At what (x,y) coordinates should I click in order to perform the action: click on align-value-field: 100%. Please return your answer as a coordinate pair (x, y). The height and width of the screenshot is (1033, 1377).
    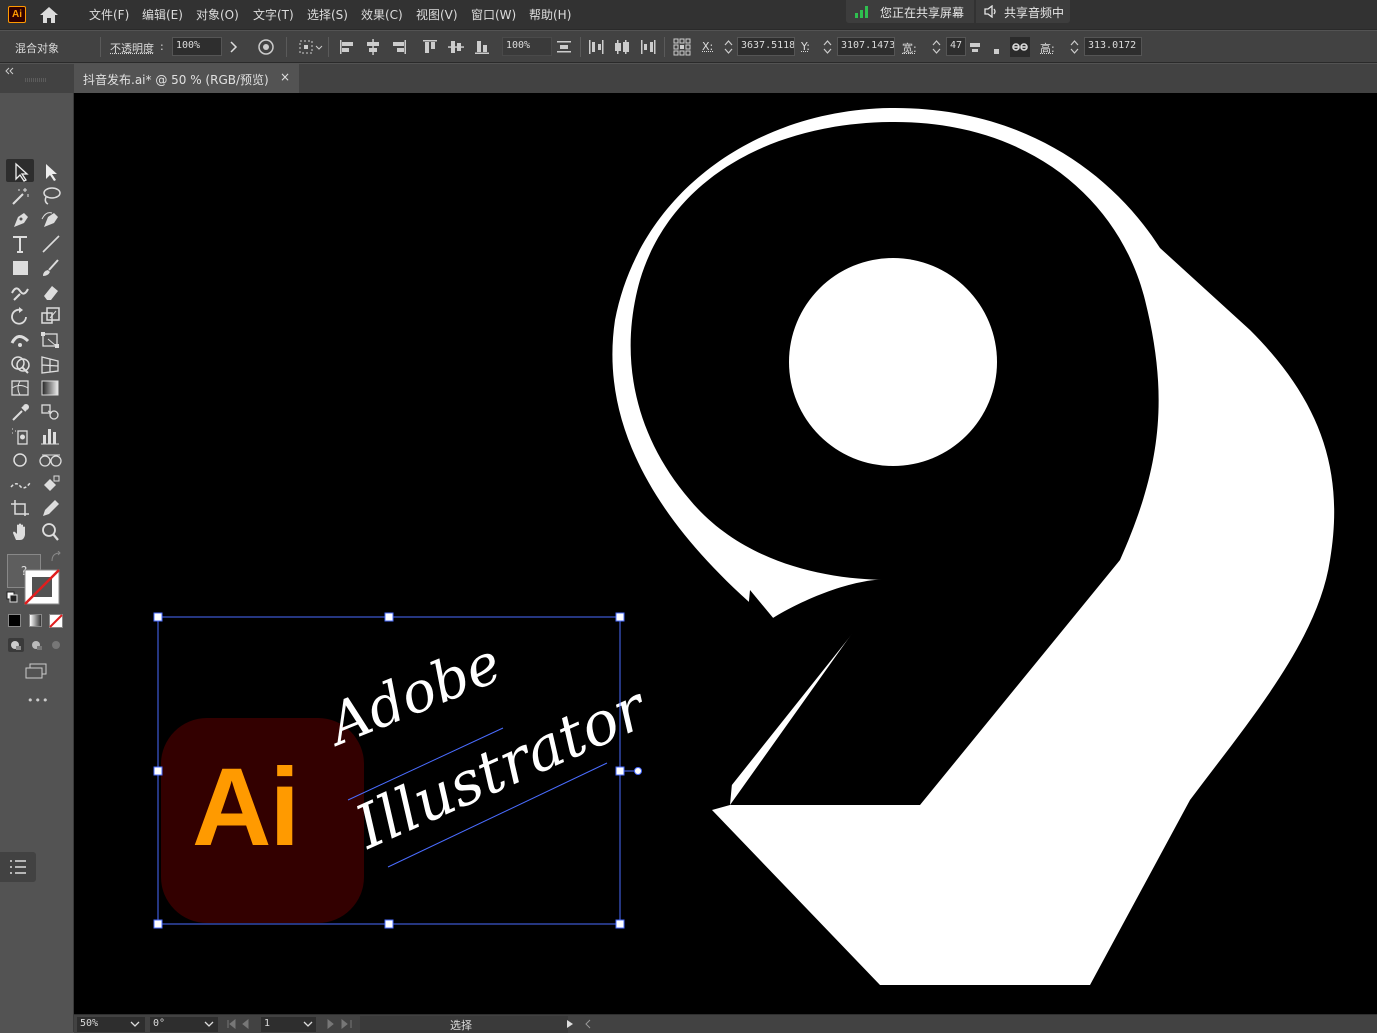
    Looking at the image, I should click on (527, 46).